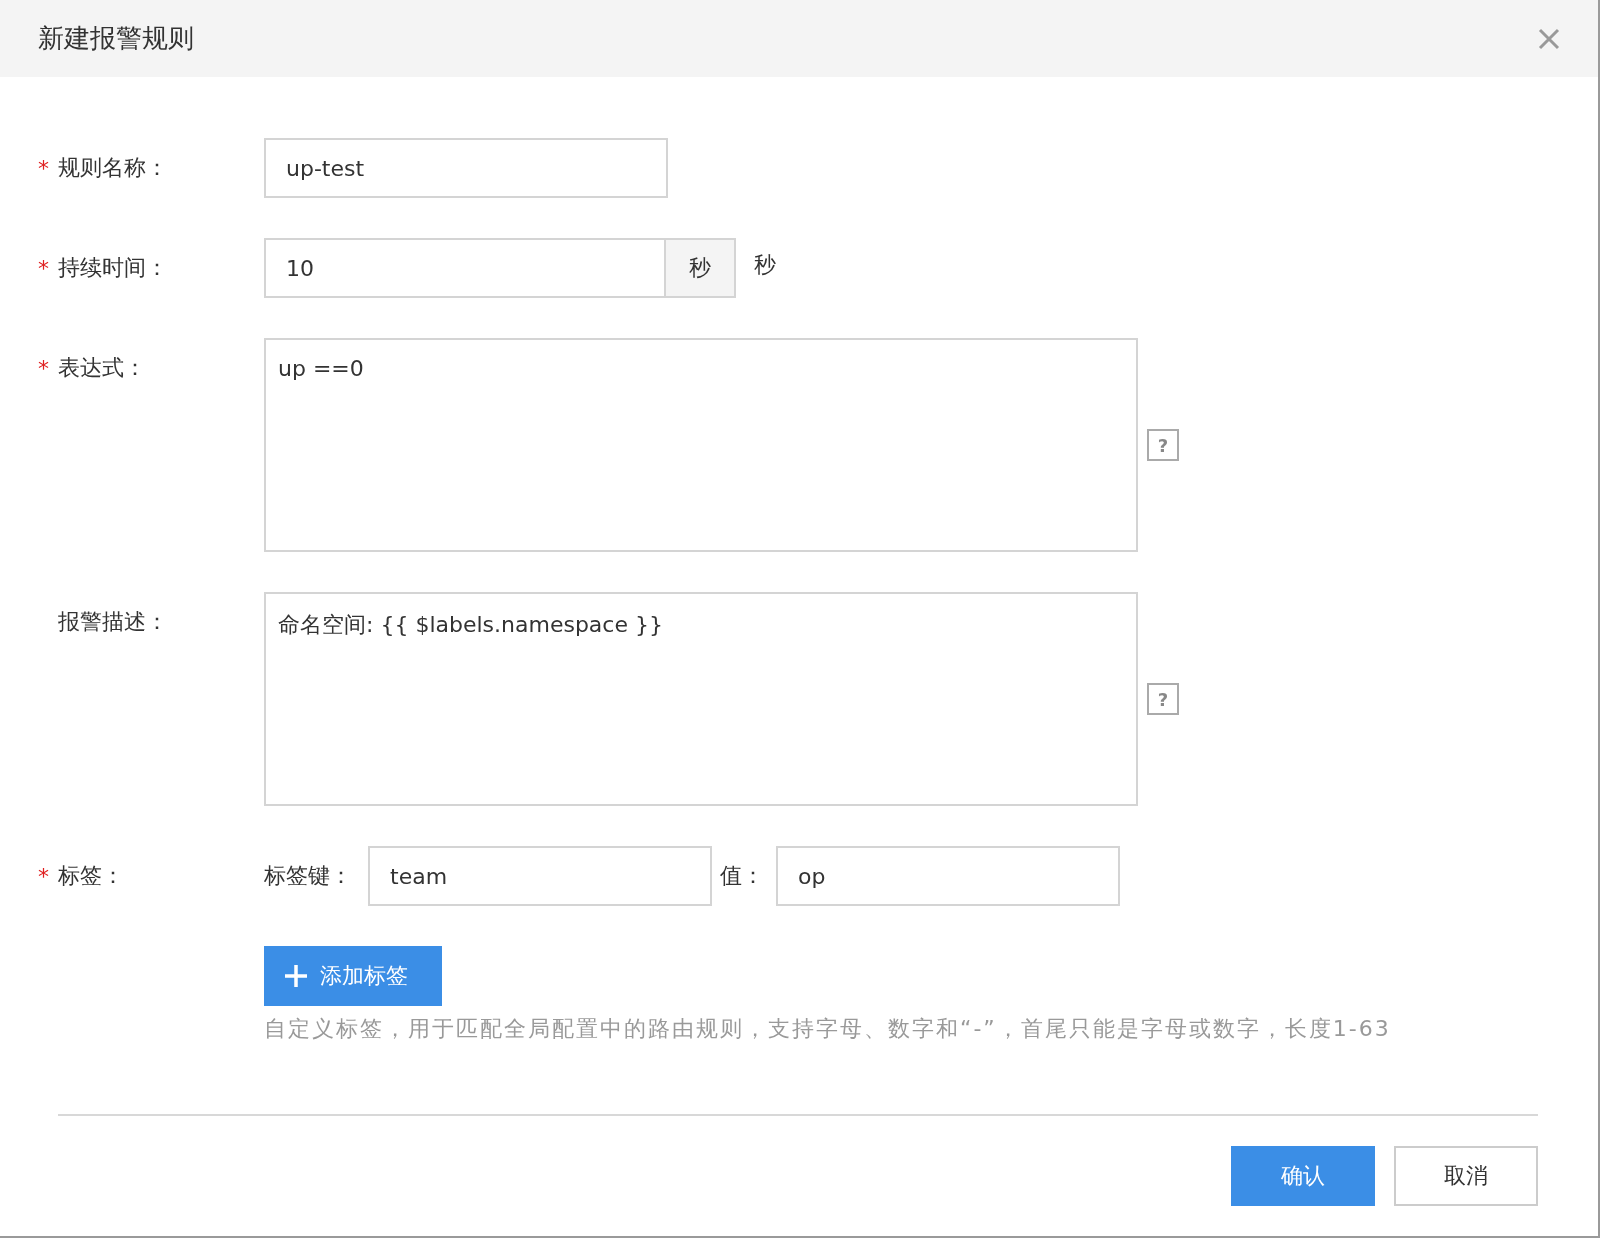 This screenshot has height=1238, width=1600. What do you see at coordinates (113, 622) in the screenshot?
I see `field-label: 报警描述：` at bounding box center [113, 622].